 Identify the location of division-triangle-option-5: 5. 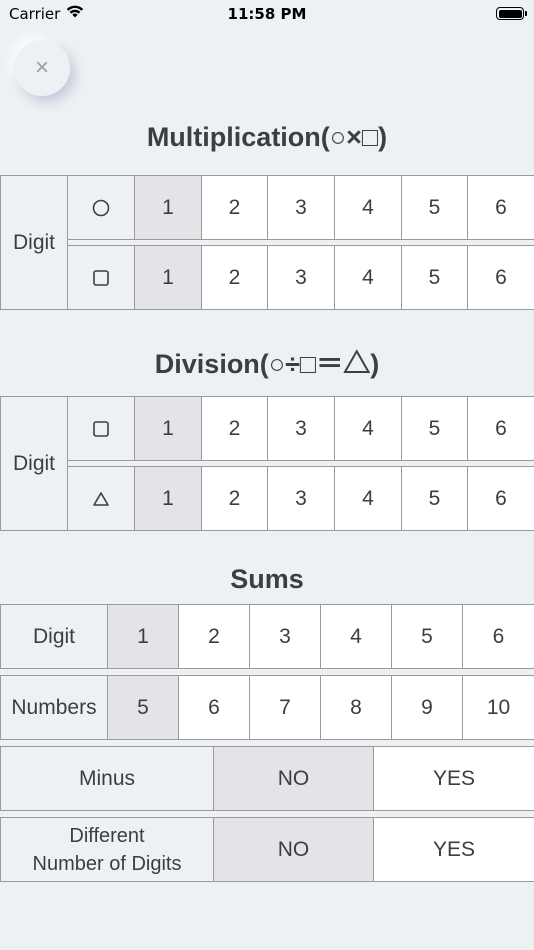
(434, 498).